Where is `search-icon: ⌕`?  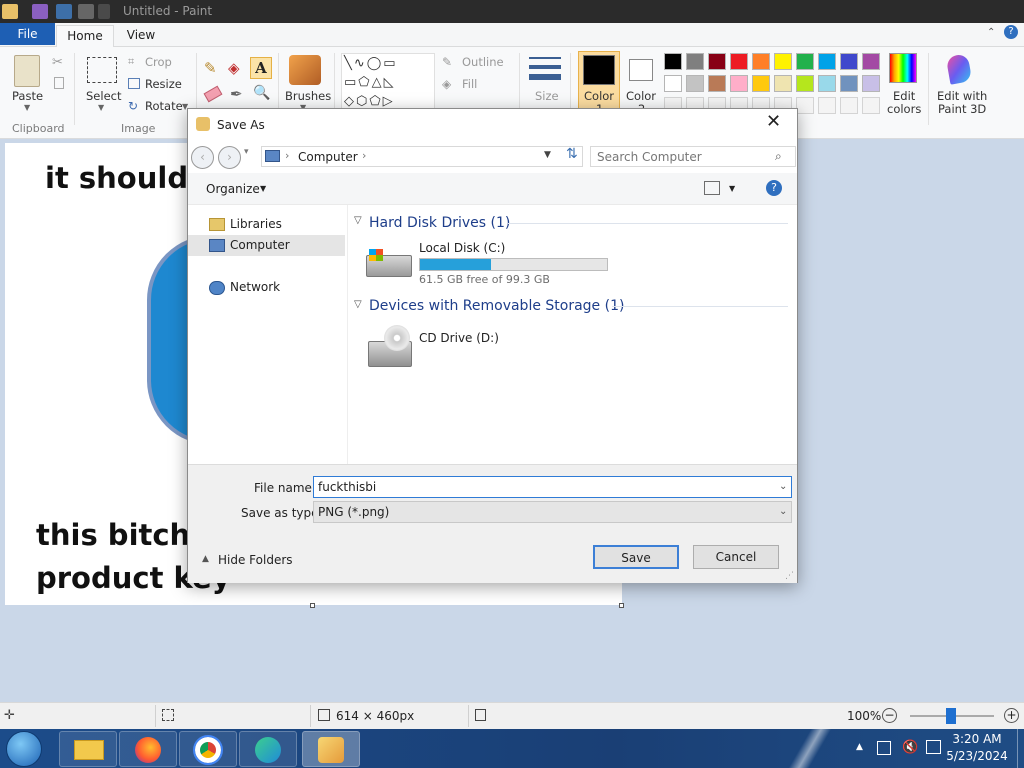
search-icon: ⌕ is located at coordinates (778, 156).